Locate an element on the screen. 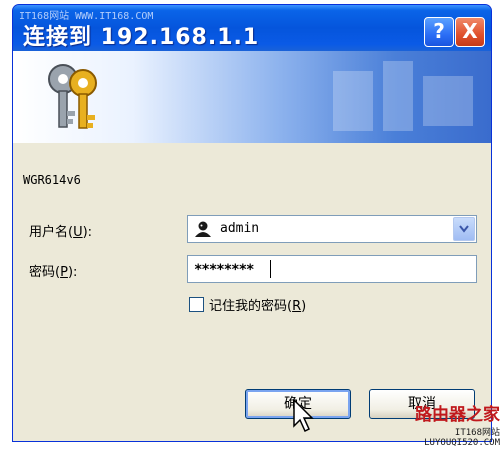 This screenshot has width=500, height=452. remember-label: 记住我的密码(R) is located at coordinates (258, 306).